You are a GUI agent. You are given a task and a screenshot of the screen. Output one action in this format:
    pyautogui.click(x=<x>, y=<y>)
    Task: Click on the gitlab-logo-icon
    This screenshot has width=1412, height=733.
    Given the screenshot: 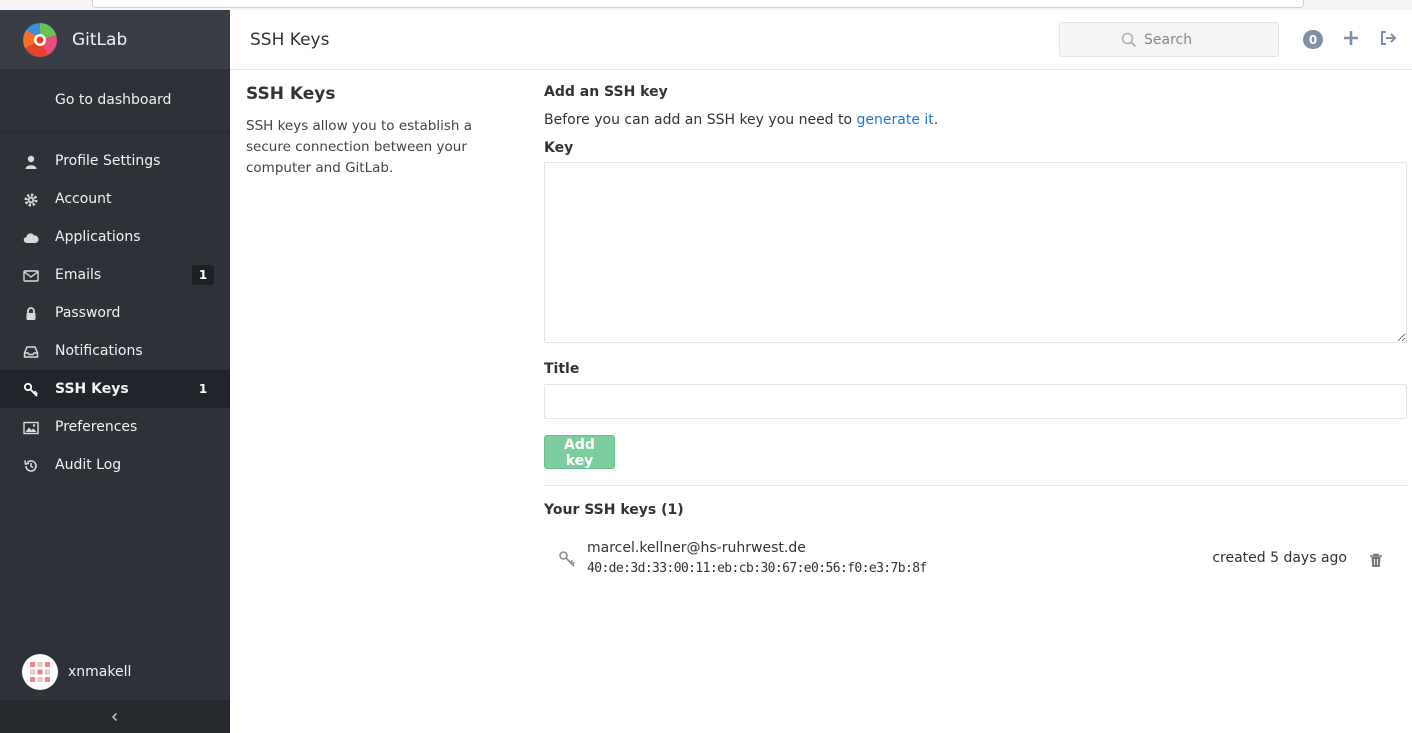 What is the action you would take?
    pyautogui.click(x=40, y=39)
    